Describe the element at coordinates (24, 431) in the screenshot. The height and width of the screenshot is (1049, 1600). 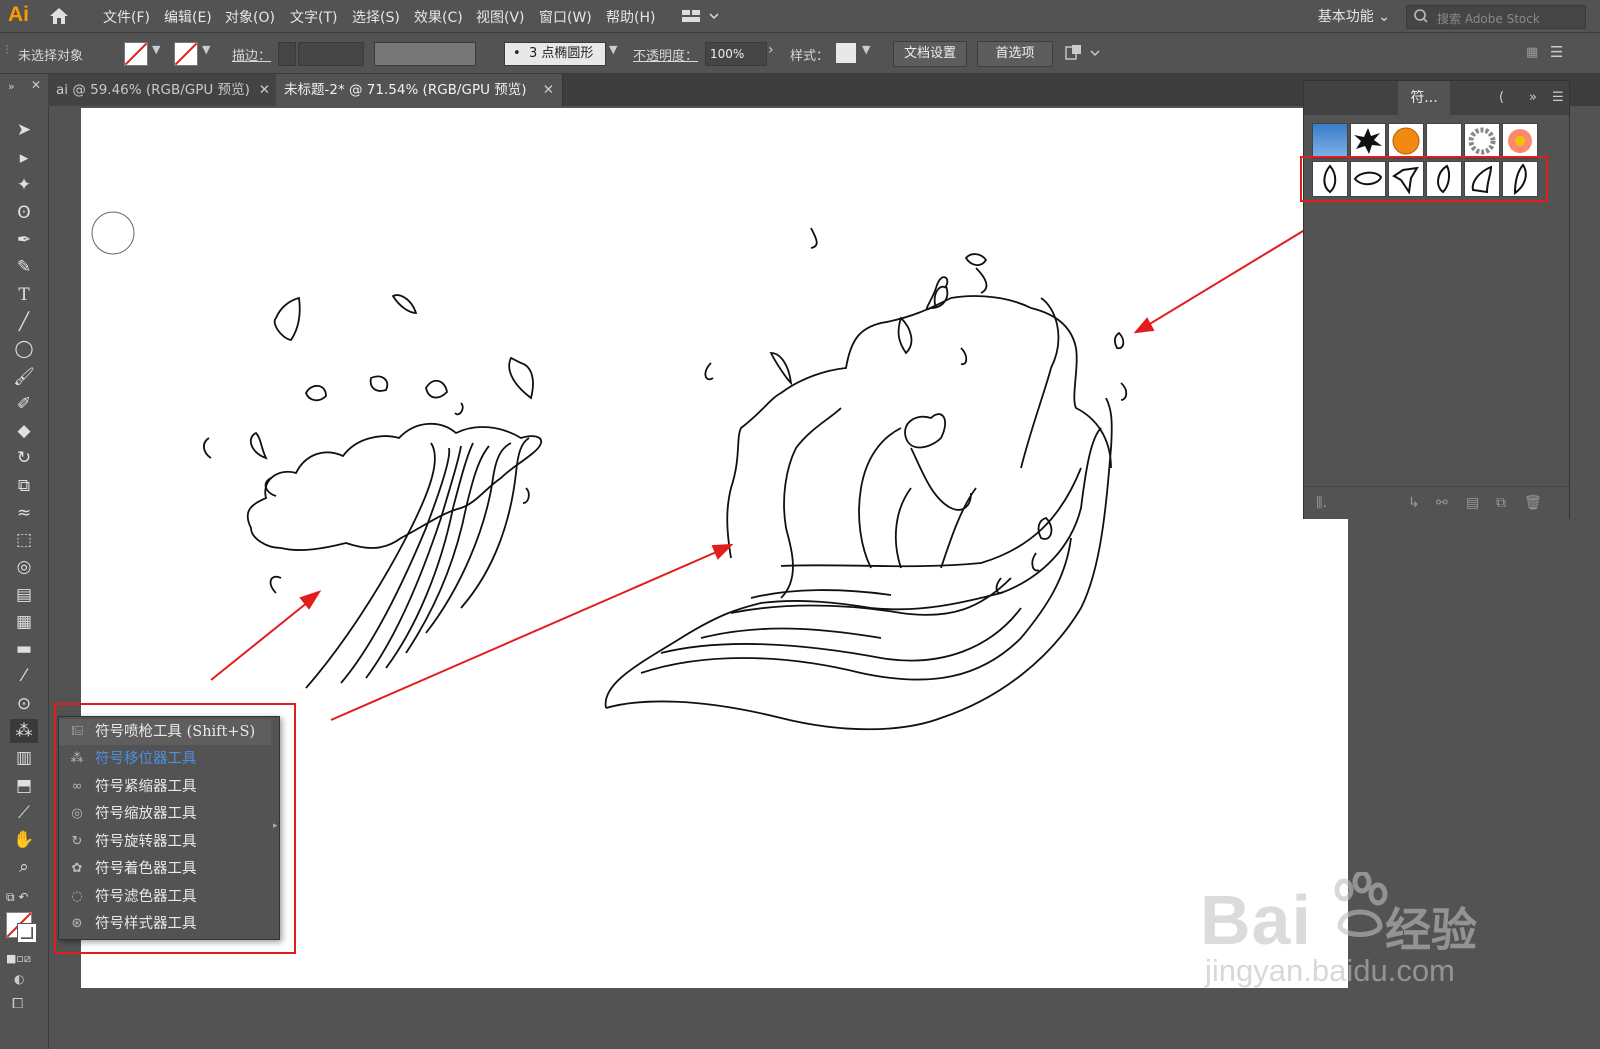
I see `eraser-tool-icon: ◆` at that location.